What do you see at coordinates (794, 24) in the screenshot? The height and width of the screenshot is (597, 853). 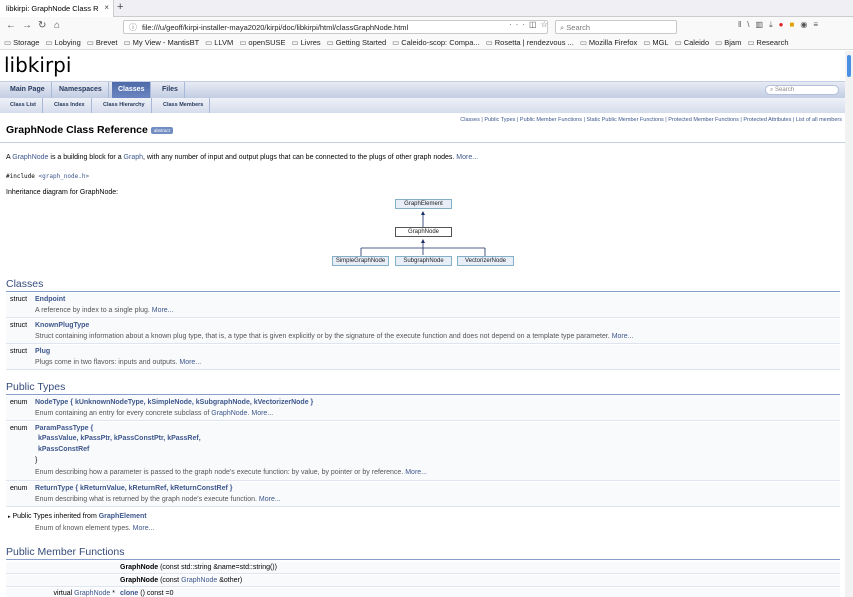 I see `extension-icon: ■` at bounding box center [794, 24].